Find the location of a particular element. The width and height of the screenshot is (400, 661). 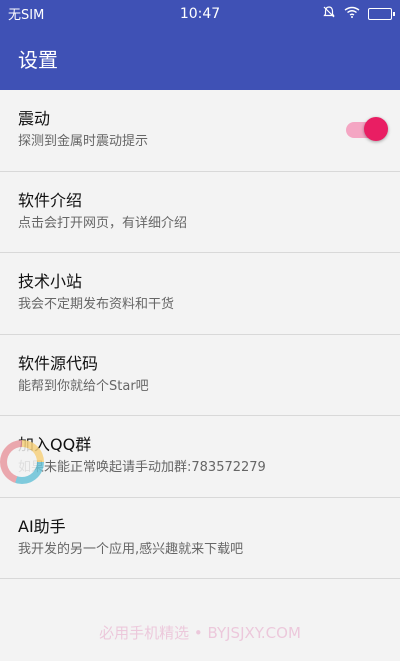

setting-title: 技术小站 is located at coordinates (50, 282).